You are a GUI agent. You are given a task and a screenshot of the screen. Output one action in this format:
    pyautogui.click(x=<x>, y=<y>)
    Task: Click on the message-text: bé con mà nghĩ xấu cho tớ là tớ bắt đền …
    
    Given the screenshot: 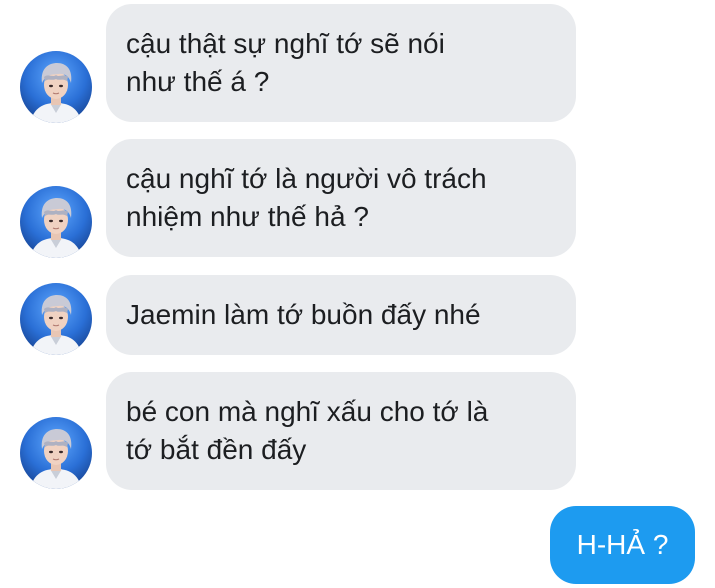 What is the action you would take?
    pyautogui.click(x=307, y=430)
    